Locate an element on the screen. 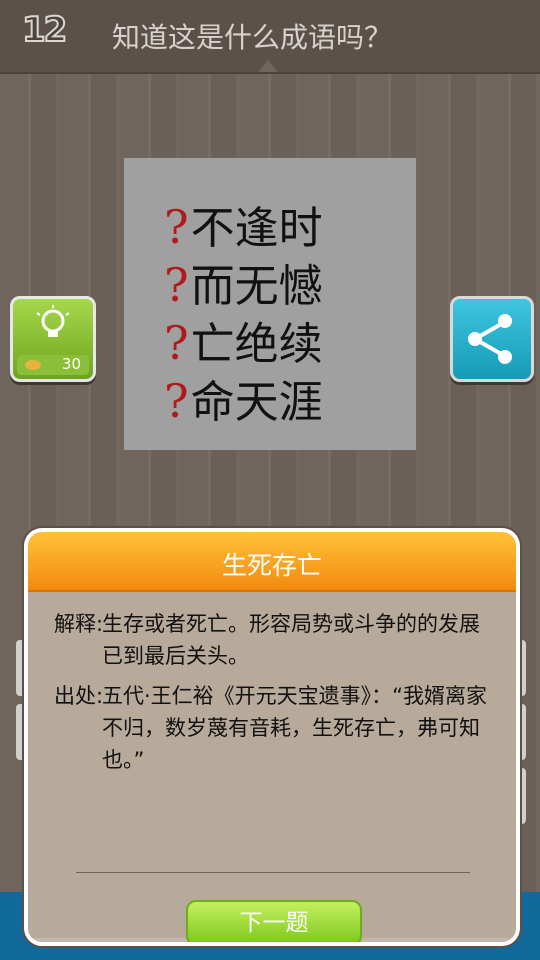  puzzle-line: ?亡绝续 is located at coordinates (243, 340).